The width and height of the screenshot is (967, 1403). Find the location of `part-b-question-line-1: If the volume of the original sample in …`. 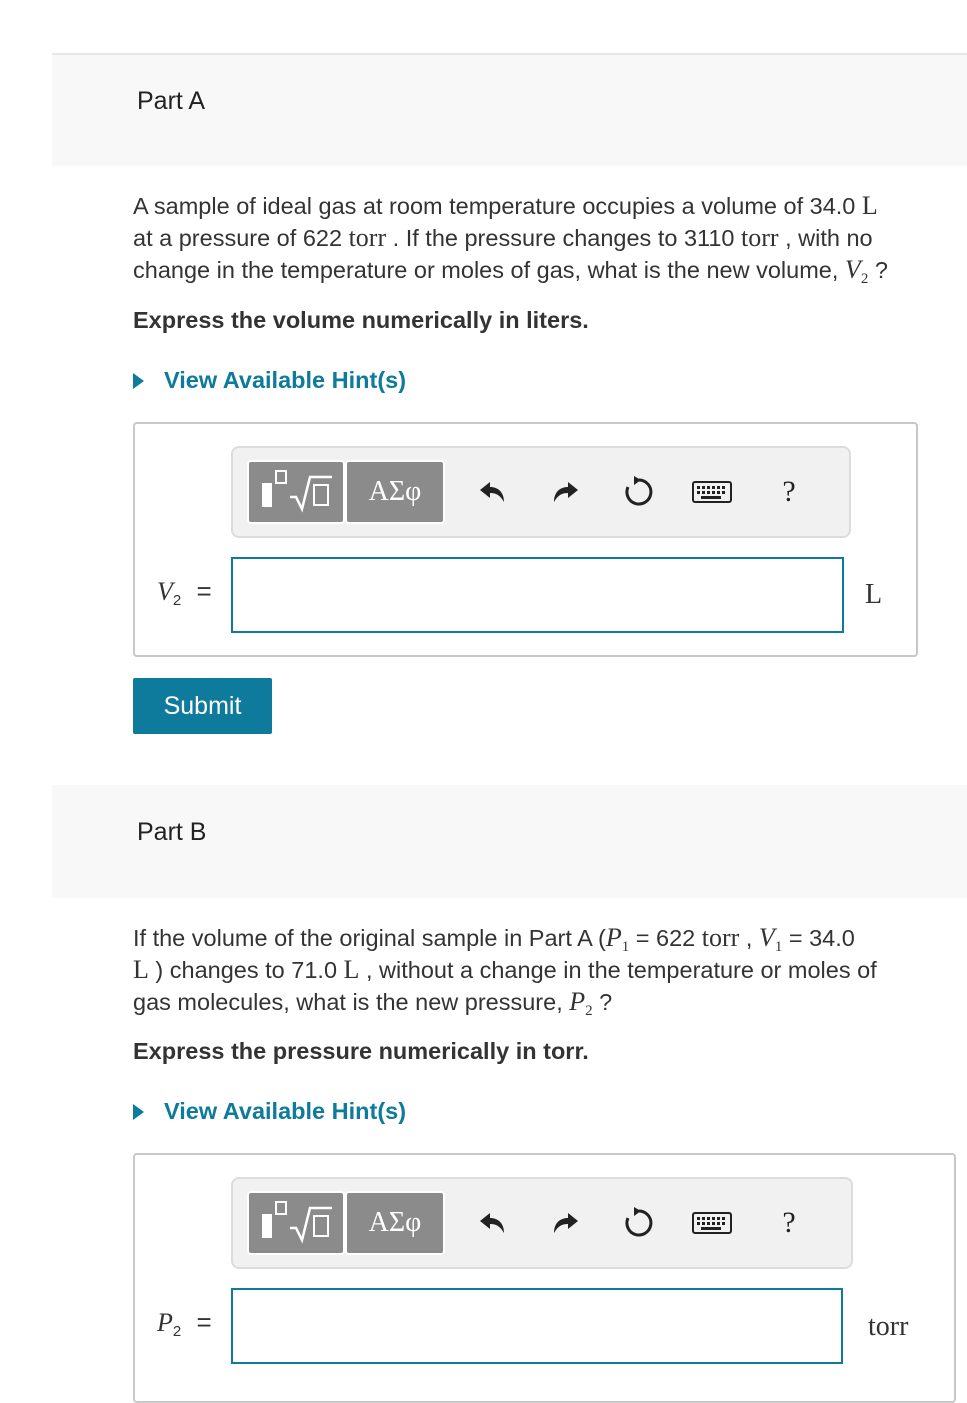

part-b-question-line-1: If the volume of the original sample in … is located at coordinates (550, 938).